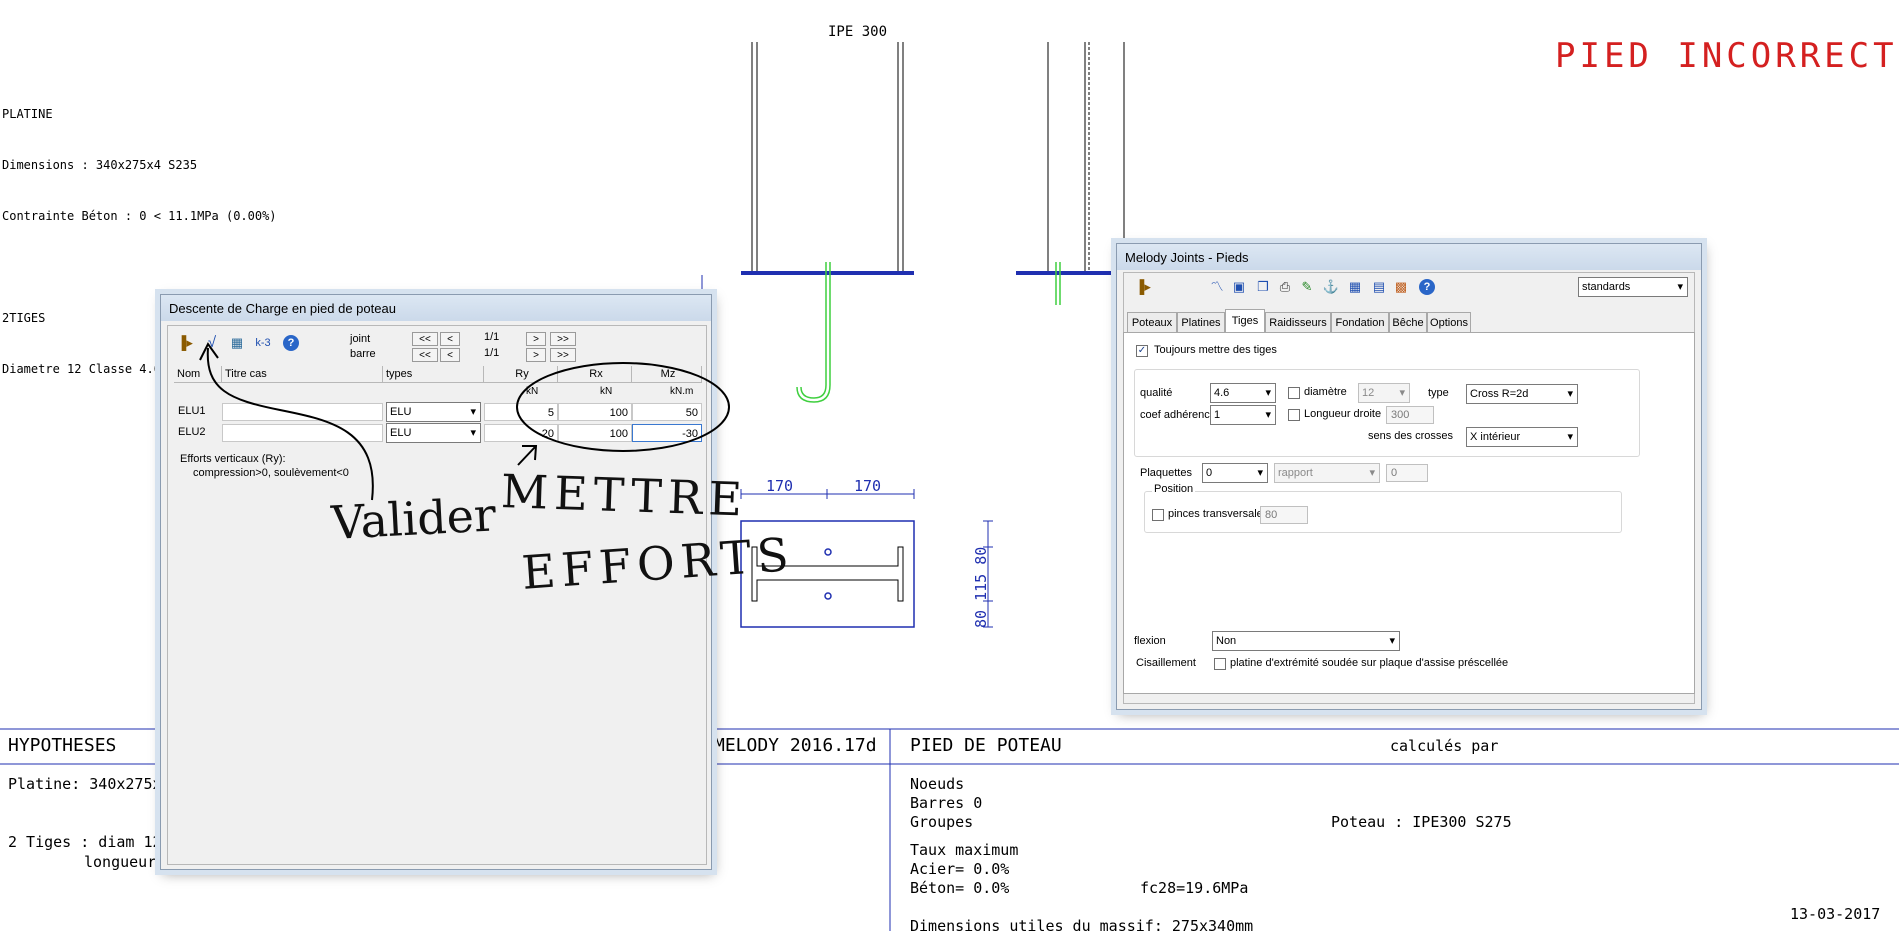 Image resolution: width=1899 pixels, height=935 pixels. I want to click on row-ry-input: 5, so click(521, 412).